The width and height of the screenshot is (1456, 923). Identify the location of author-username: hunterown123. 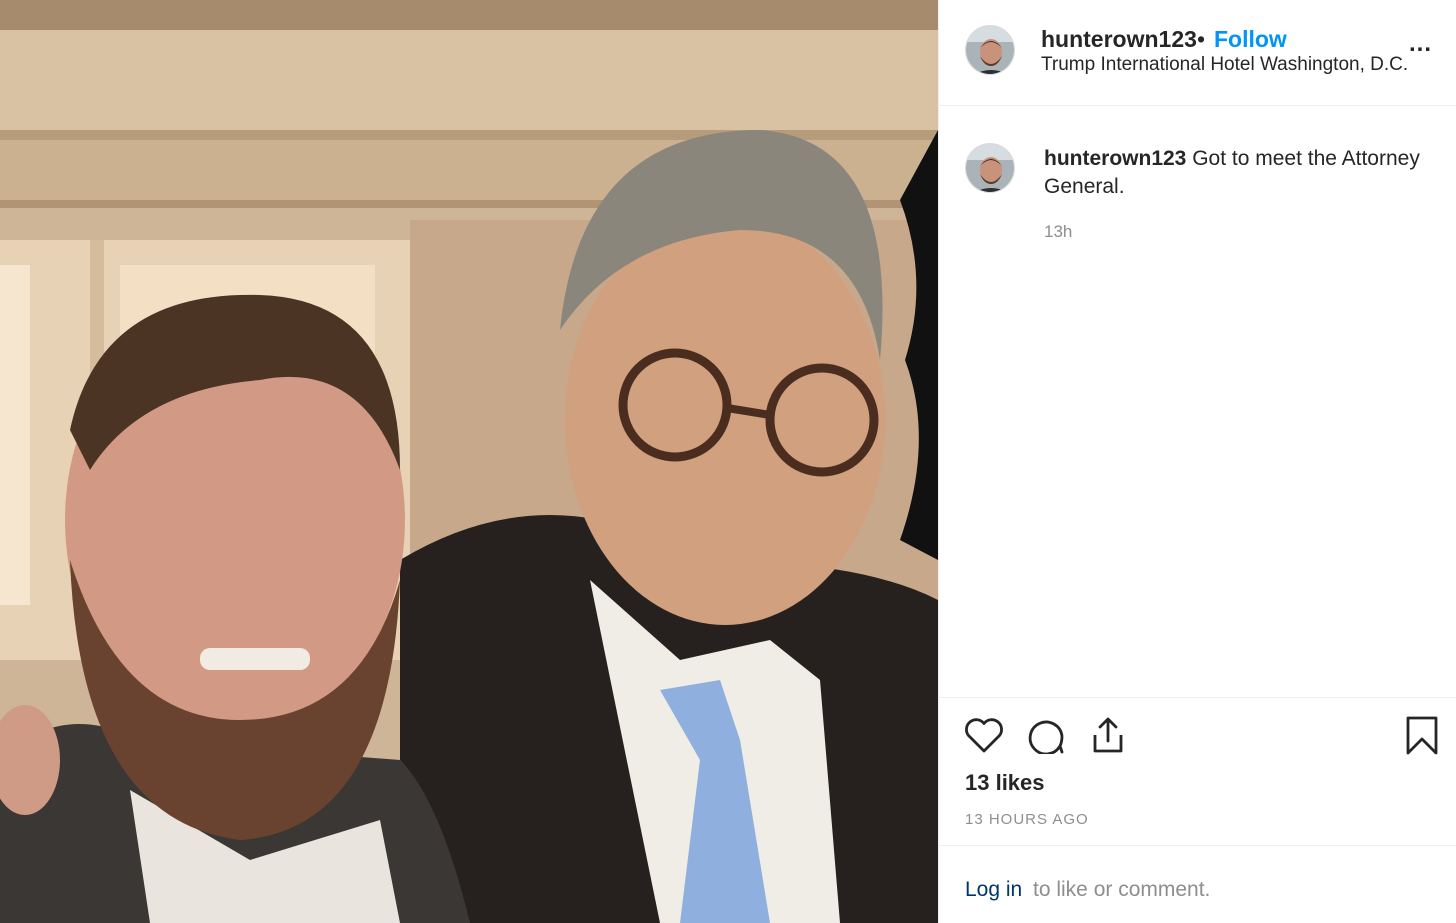
(1119, 39).